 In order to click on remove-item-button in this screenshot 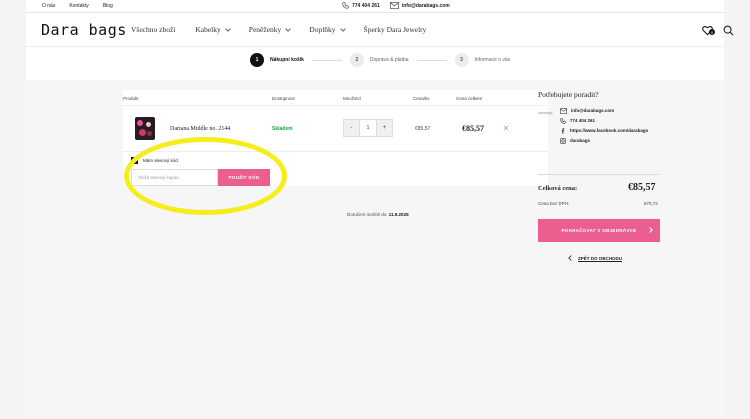, I will do `click(506, 128)`.